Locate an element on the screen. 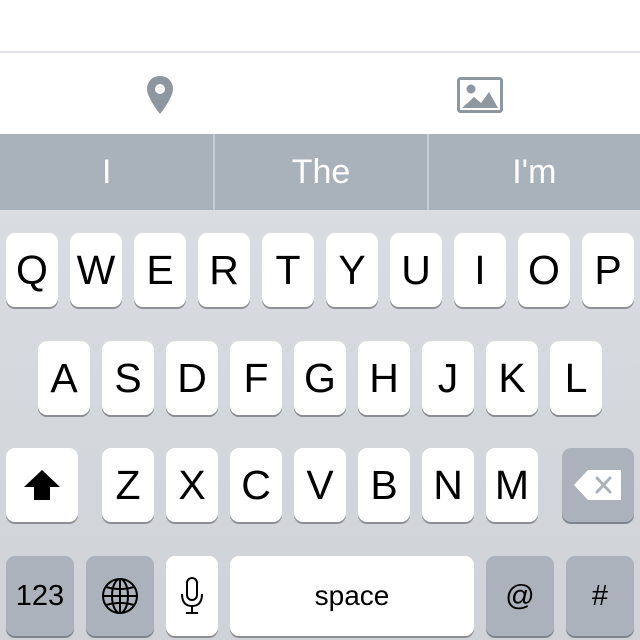  key-label: T is located at coordinates (288, 269).